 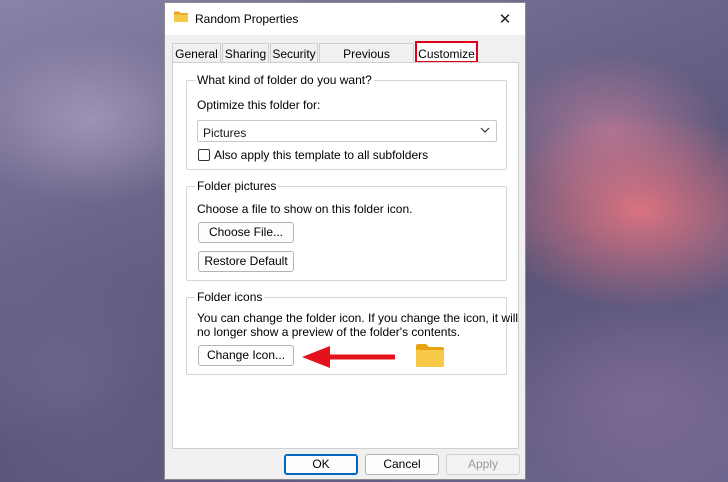 What do you see at coordinates (196, 53) in the screenshot?
I see `tab-general: General` at bounding box center [196, 53].